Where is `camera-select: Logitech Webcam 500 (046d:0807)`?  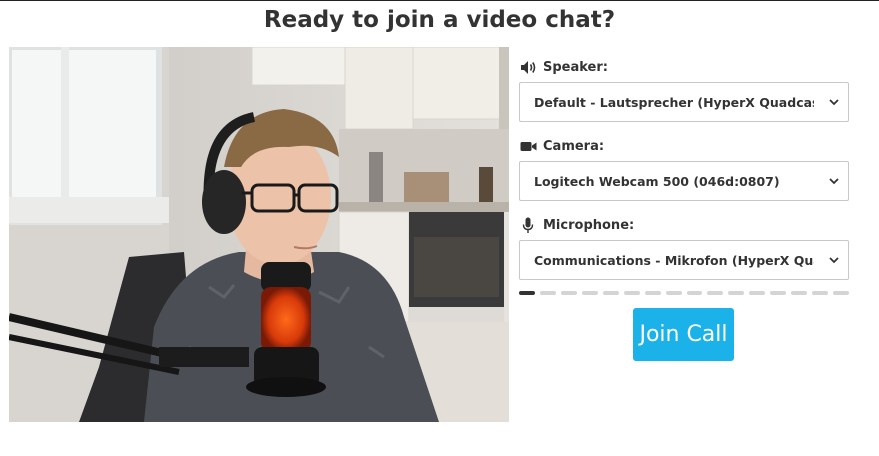 camera-select: Logitech Webcam 500 (046d:0807) is located at coordinates (684, 181).